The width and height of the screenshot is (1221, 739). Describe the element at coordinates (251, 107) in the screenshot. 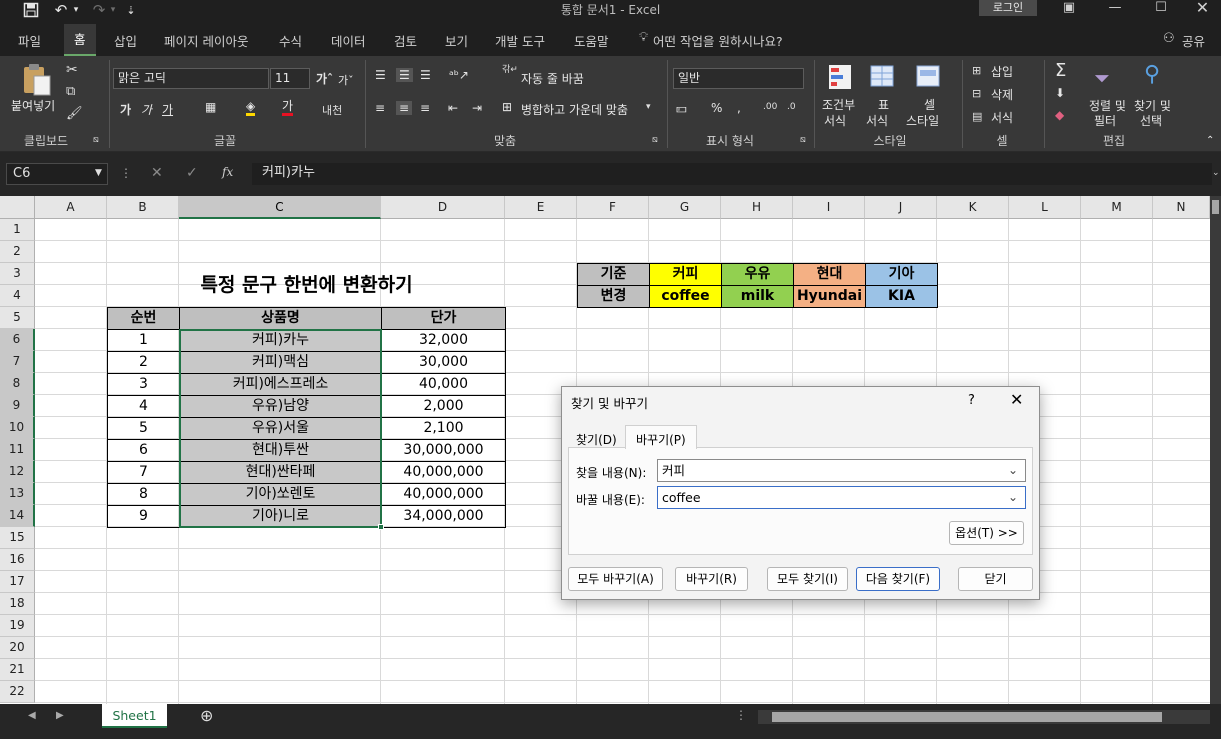

I see `fill-color-icon: ◈` at that location.